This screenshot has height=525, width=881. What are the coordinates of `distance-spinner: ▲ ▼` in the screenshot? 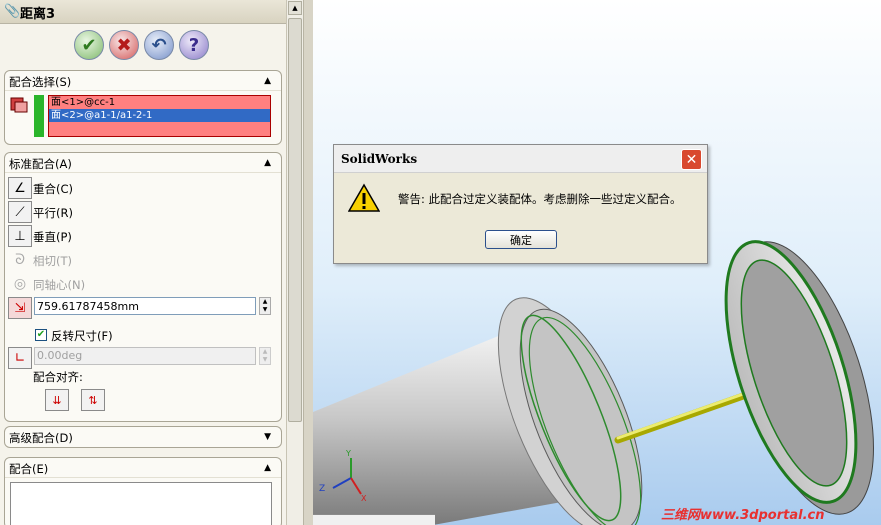 It's located at (265, 306).